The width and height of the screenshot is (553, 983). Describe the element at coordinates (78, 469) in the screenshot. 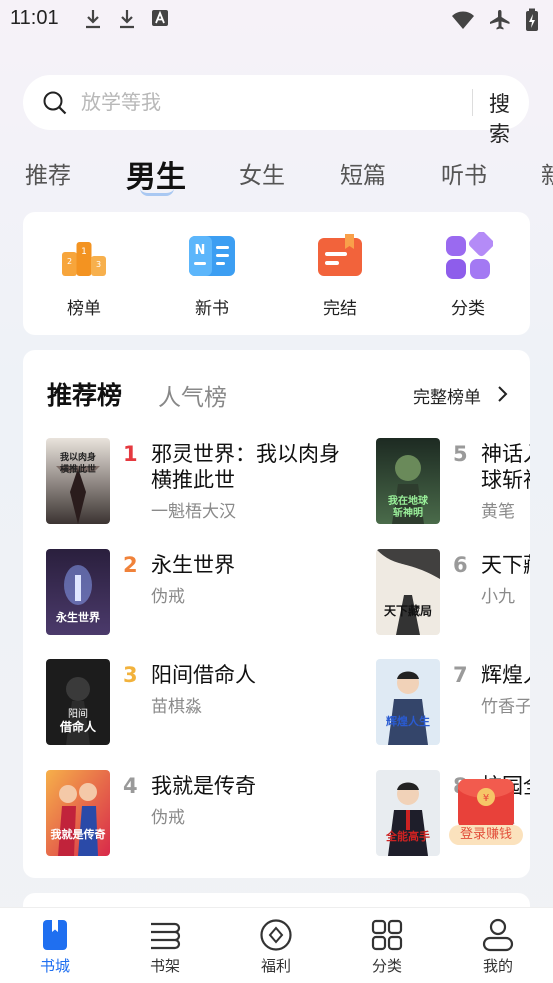

I see `svg-text: 横推此世` at that location.